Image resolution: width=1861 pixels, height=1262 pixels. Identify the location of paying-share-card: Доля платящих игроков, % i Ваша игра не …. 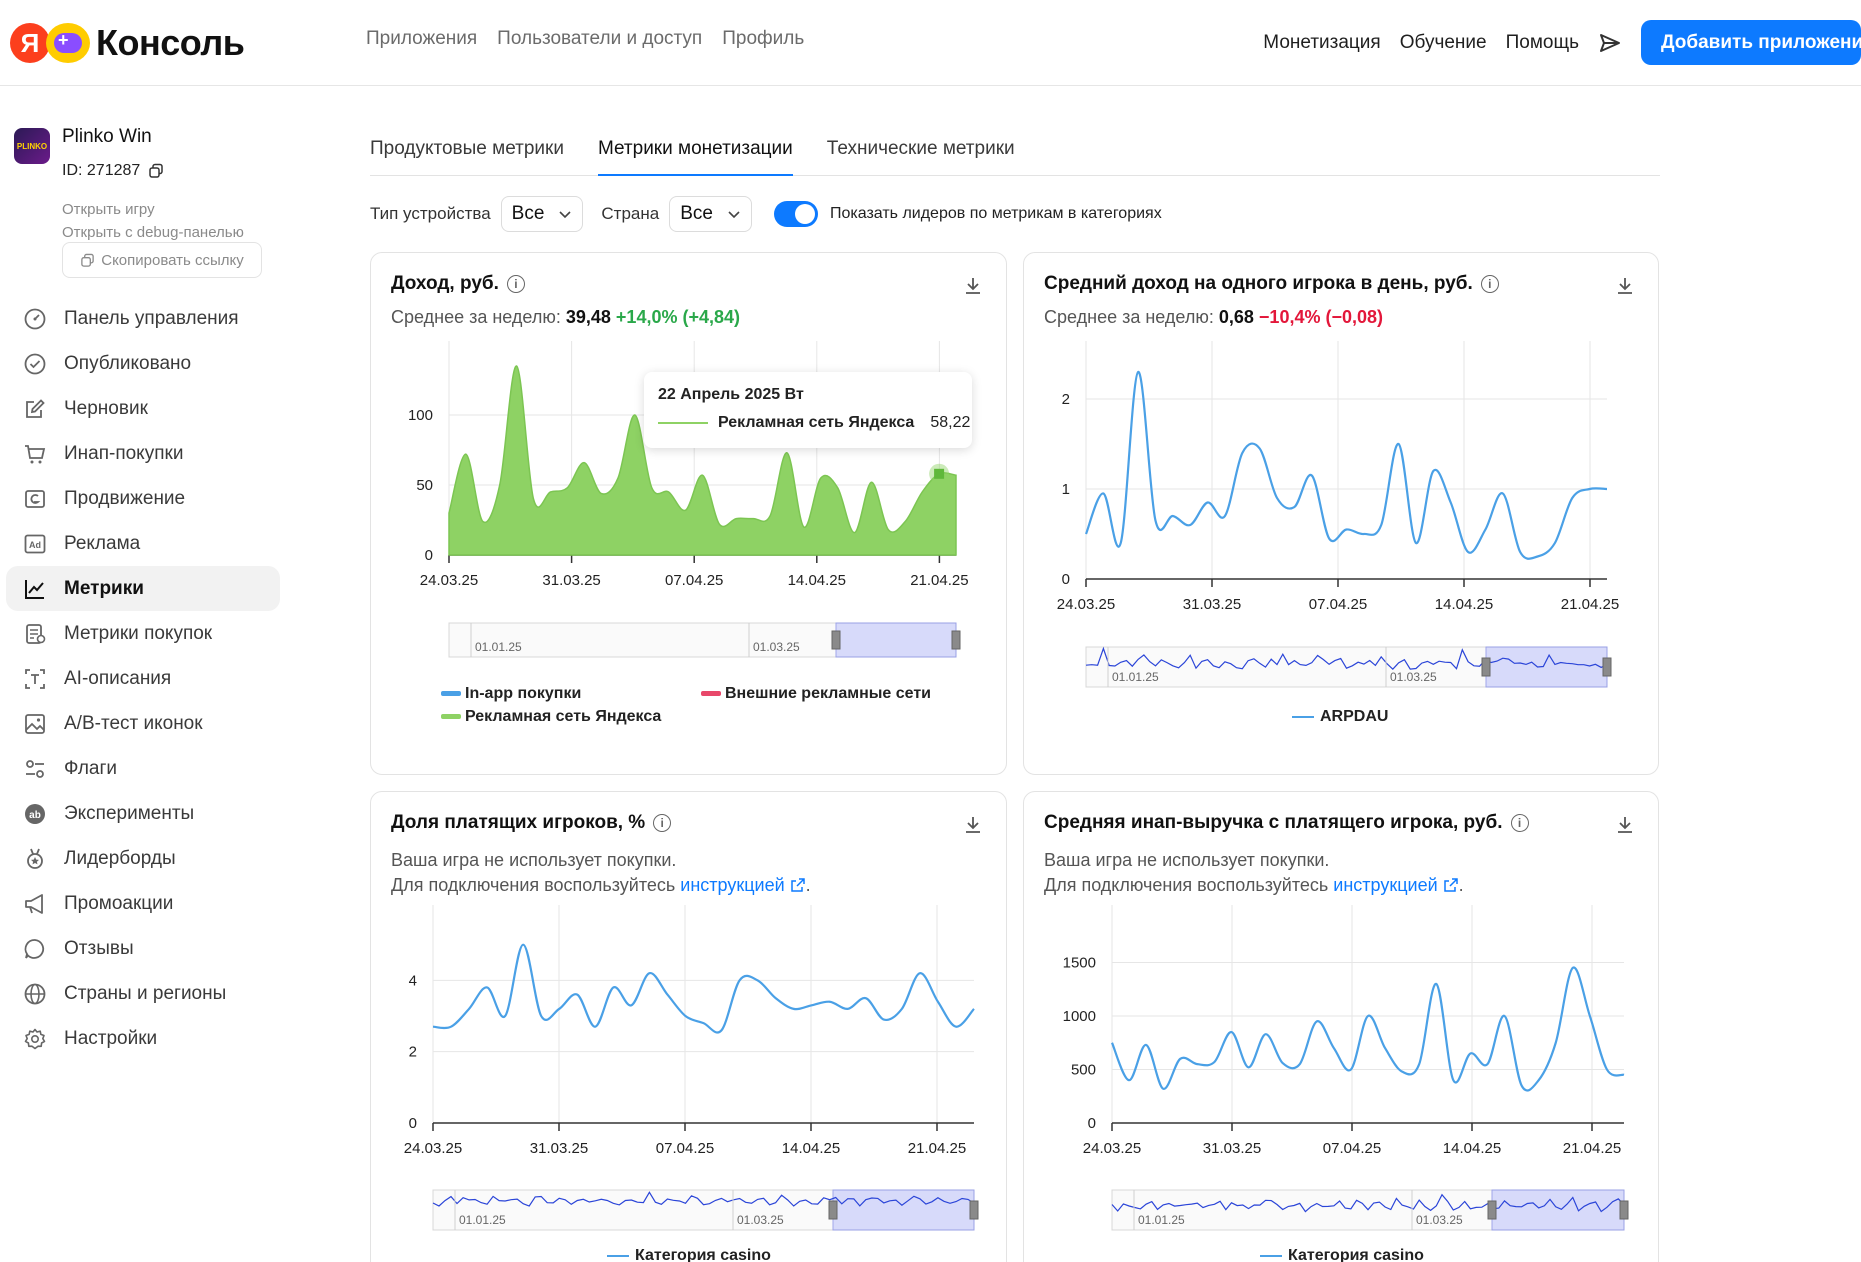
(688, 1026).